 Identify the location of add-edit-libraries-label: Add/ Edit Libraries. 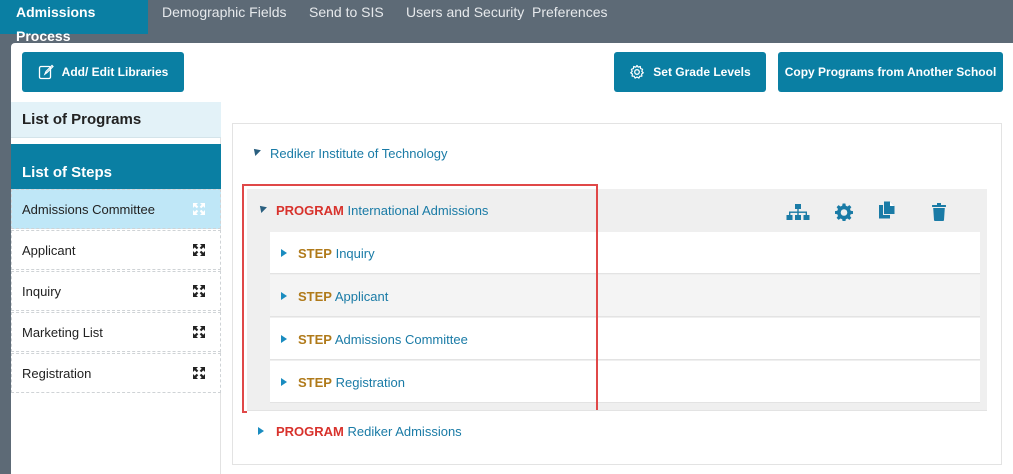
(115, 72).